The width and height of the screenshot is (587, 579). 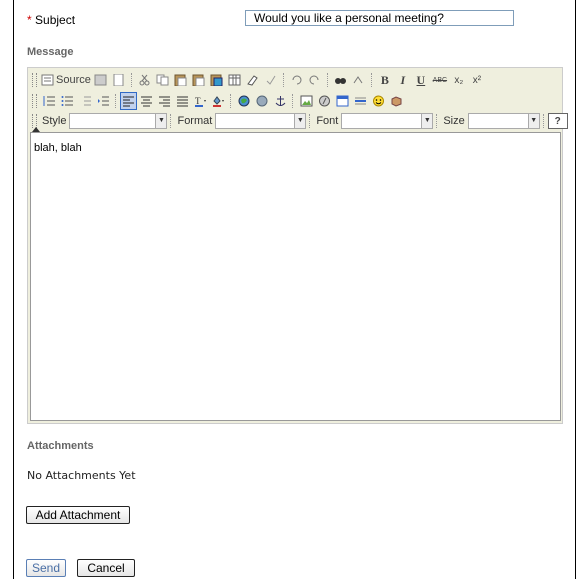 I want to click on eraser-icon, so click(x=253, y=80).